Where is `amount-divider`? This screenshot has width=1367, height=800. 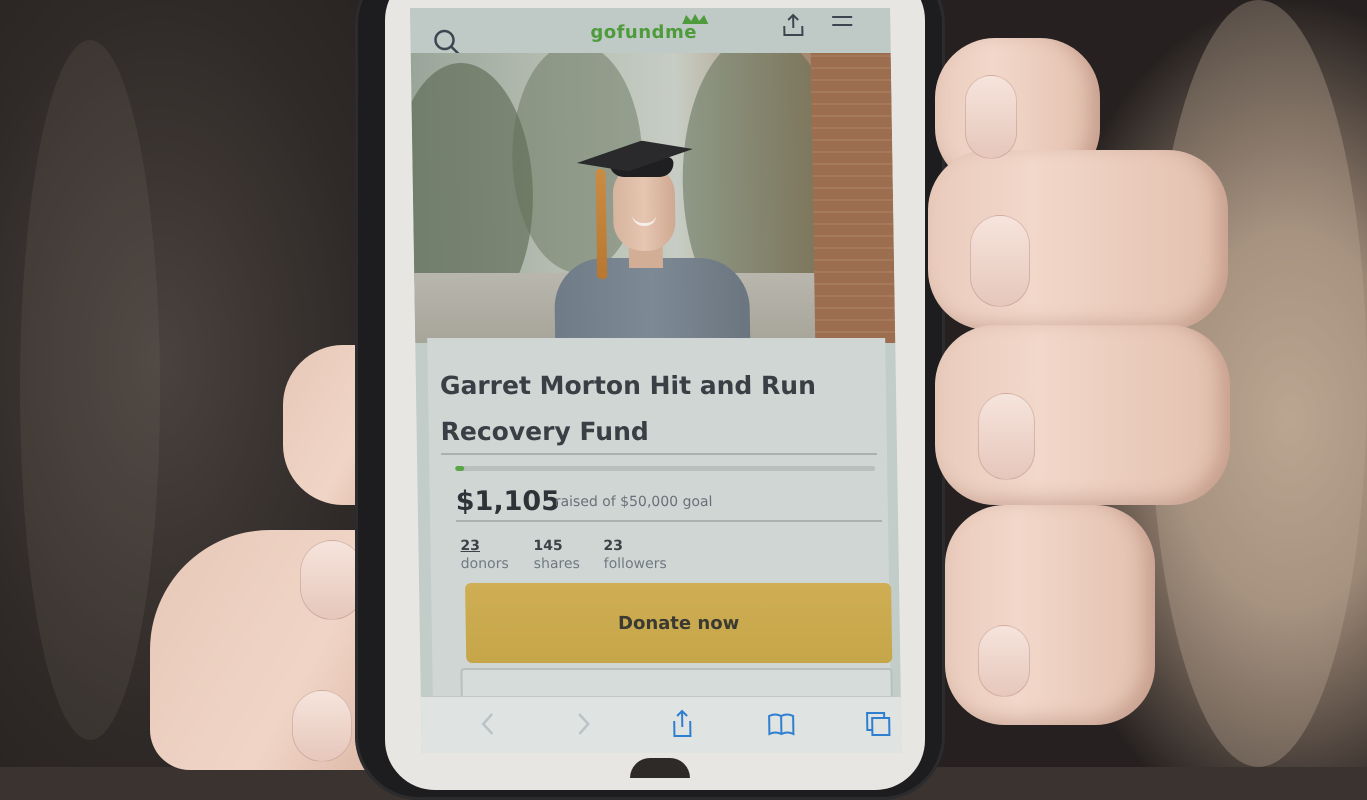 amount-divider is located at coordinates (669, 521).